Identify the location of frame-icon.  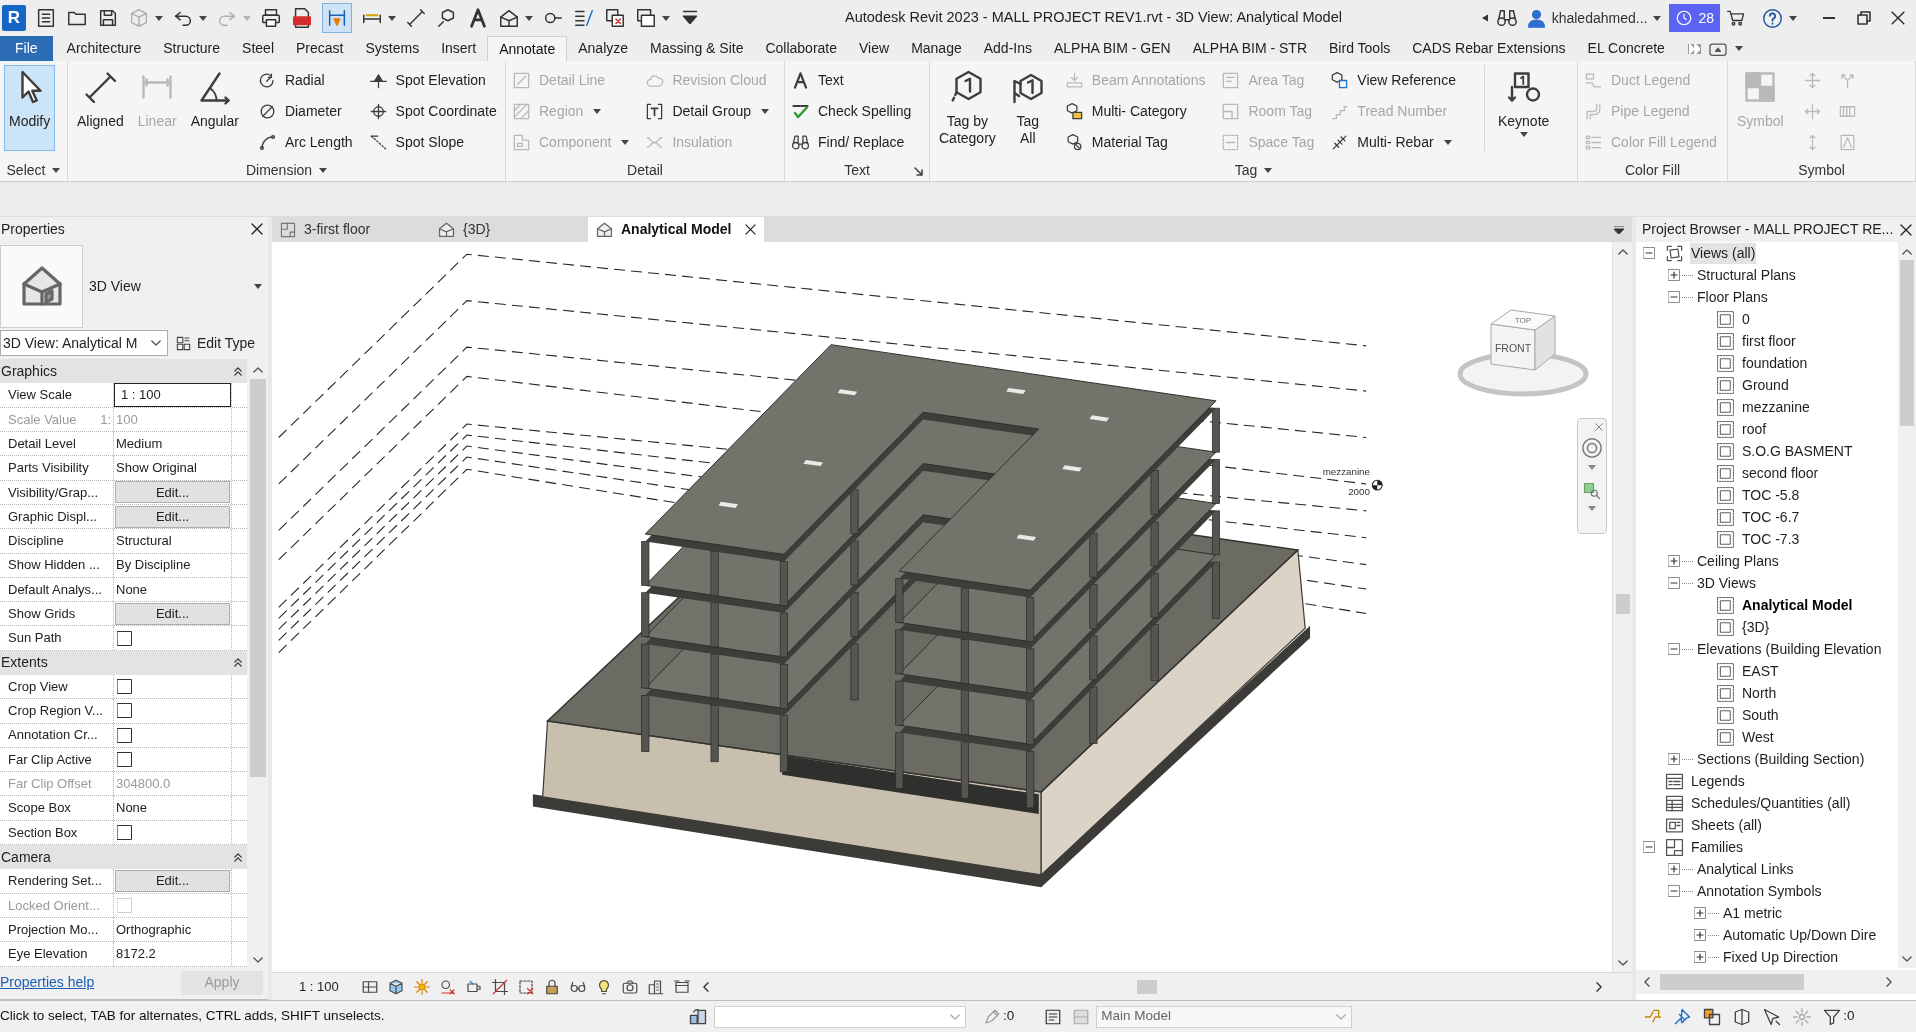
(681, 986).